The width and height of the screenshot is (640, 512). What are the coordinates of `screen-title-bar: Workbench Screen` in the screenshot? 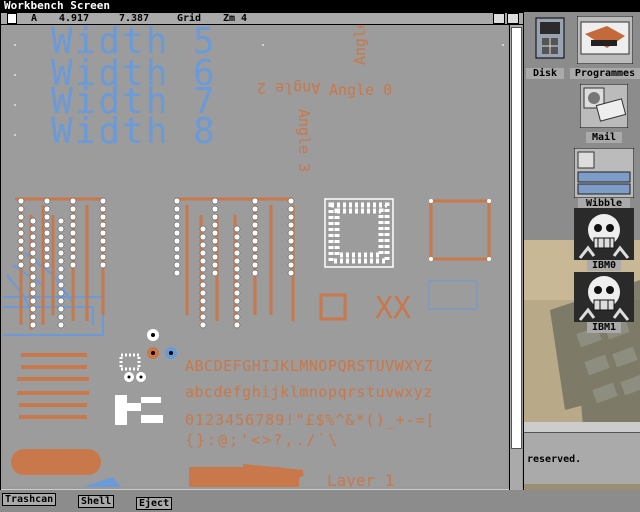 It's located at (320, 6).